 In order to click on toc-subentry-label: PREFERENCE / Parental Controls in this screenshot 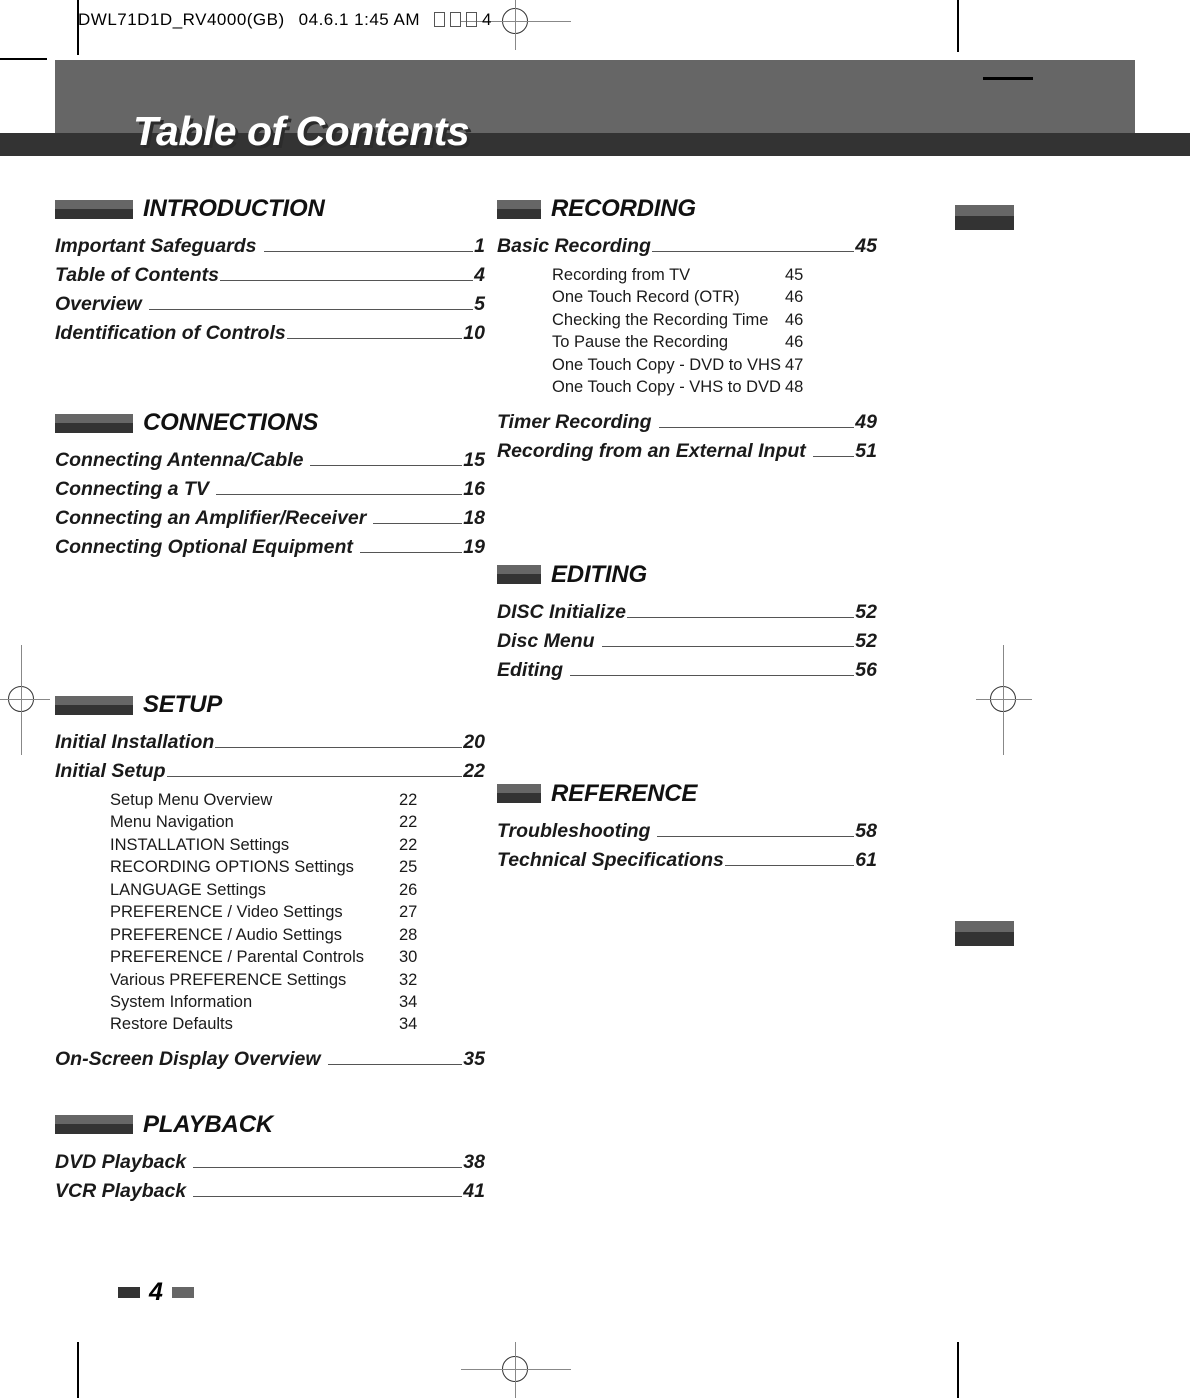, I will do `click(237, 957)`.